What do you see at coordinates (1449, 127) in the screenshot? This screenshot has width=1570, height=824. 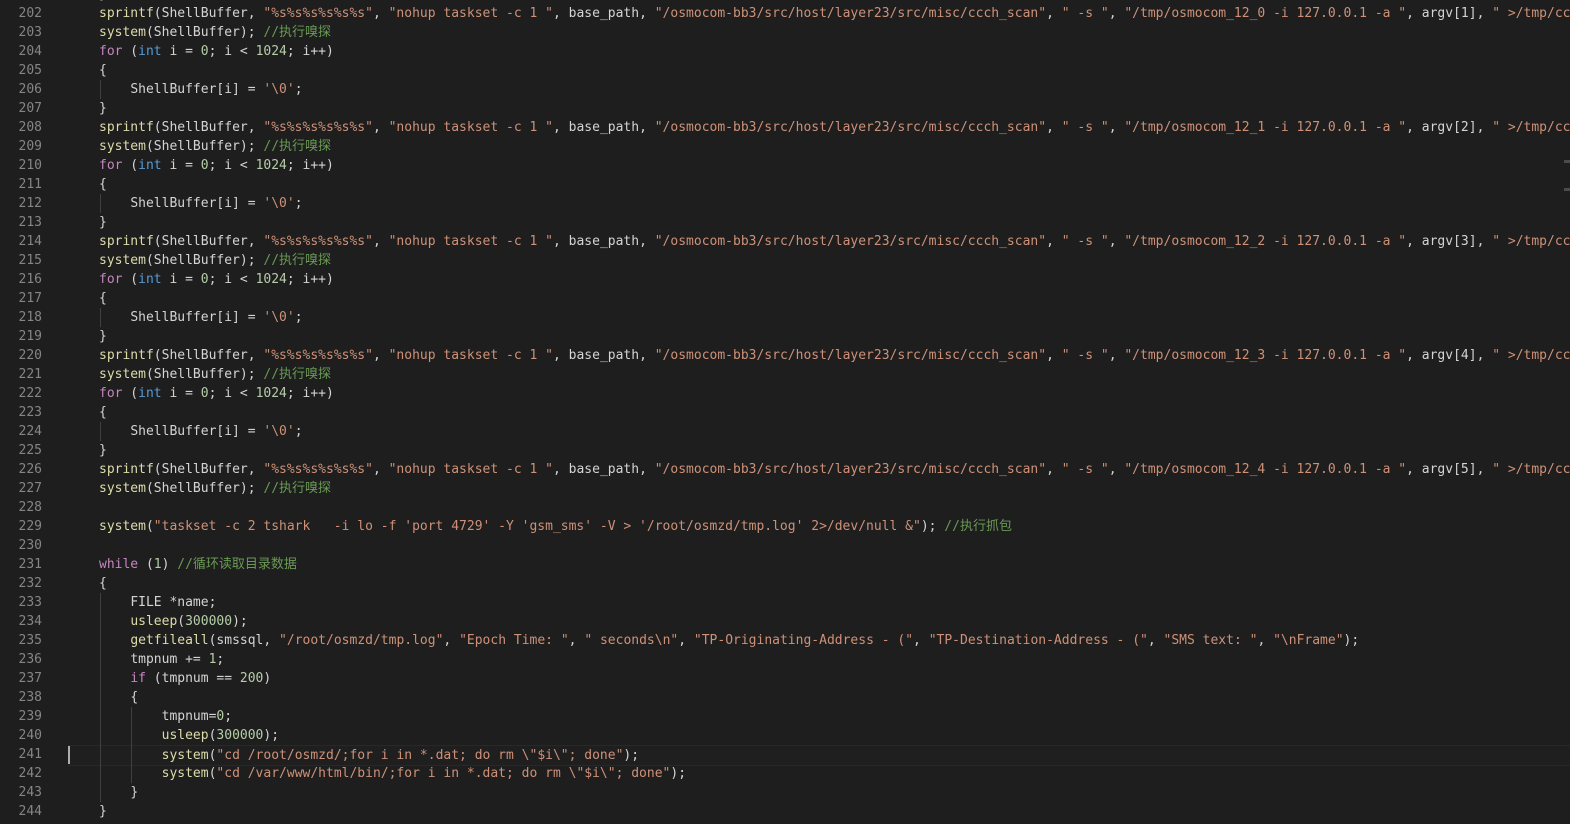 I see `code-token: , argv[2],` at bounding box center [1449, 127].